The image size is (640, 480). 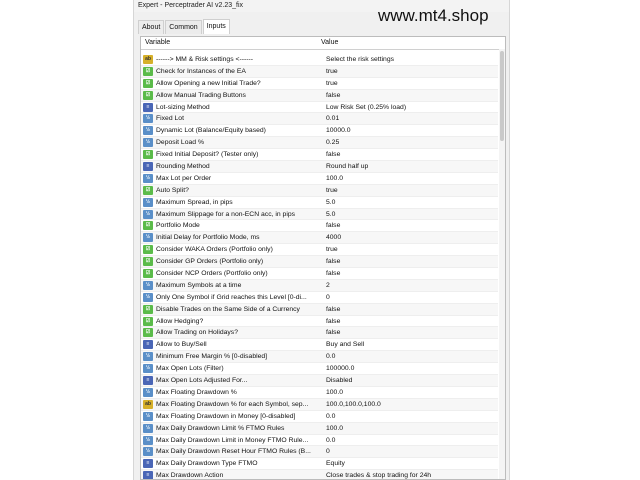 I want to click on variable-value: 100000.0, so click(x=408, y=368).